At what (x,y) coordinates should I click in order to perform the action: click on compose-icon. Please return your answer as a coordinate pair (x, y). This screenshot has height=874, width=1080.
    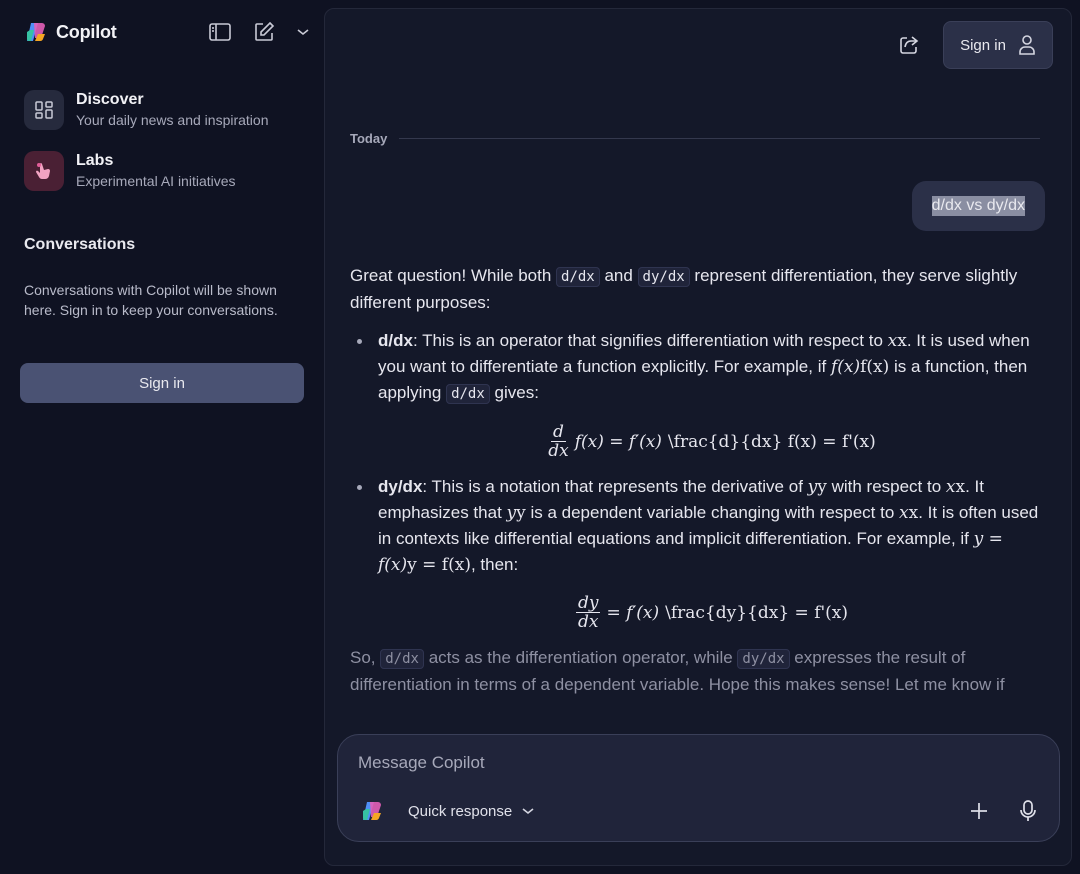
    Looking at the image, I should click on (265, 31).